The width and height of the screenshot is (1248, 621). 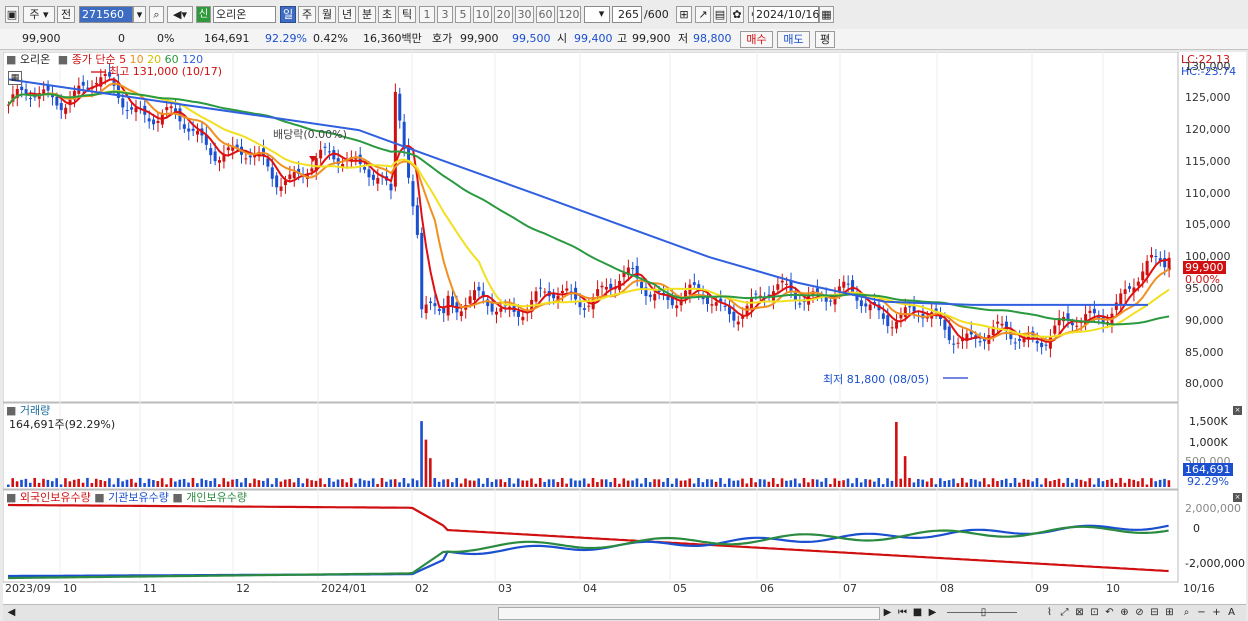 What do you see at coordinates (983, 612) in the screenshot?
I see `zoom-thumb: ▯` at bounding box center [983, 612].